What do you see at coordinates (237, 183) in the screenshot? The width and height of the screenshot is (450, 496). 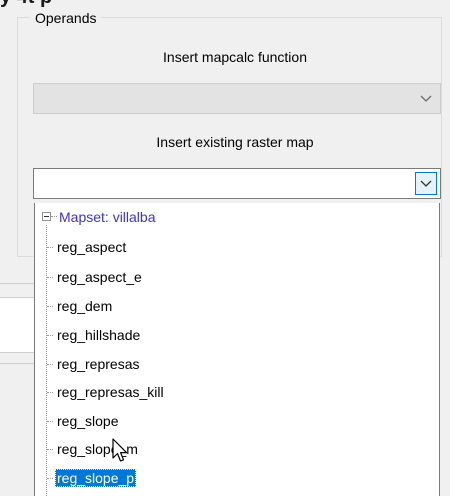 I see `raster-map-combobox` at bounding box center [237, 183].